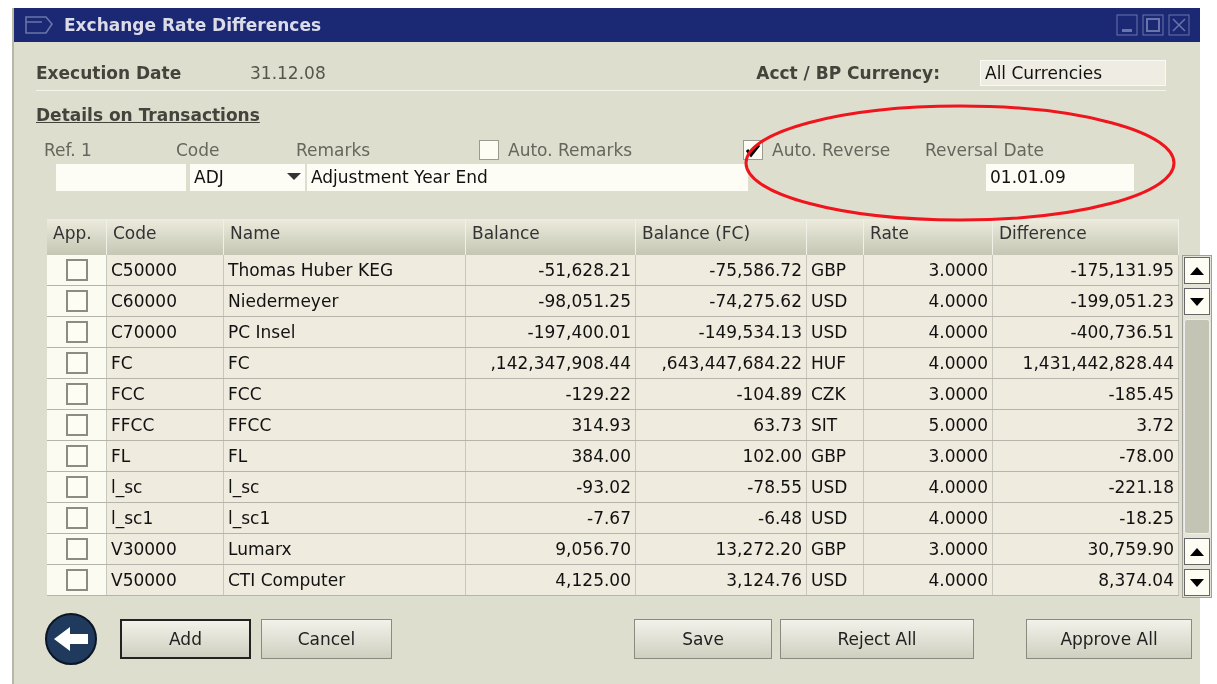 This screenshot has width=1217, height=684. What do you see at coordinates (877, 639) in the screenshot?
I see `button: Reject All` at bounding box center [877, 639].